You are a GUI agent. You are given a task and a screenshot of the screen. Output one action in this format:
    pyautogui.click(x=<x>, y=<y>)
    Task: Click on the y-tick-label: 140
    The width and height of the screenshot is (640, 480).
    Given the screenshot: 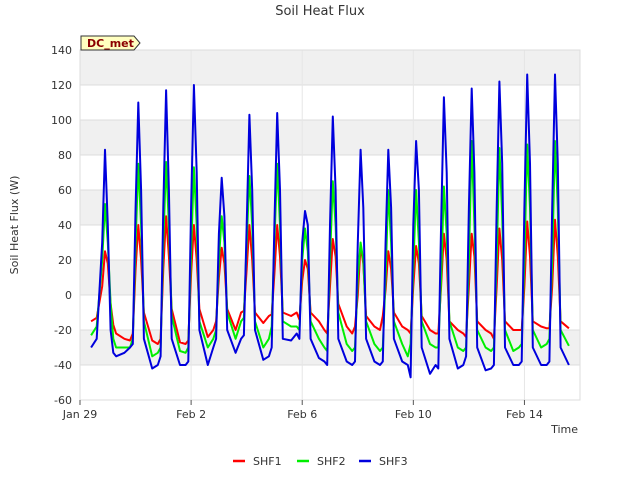 What is the action you would take?
    pyautogui.click(x=61, y=50)
    